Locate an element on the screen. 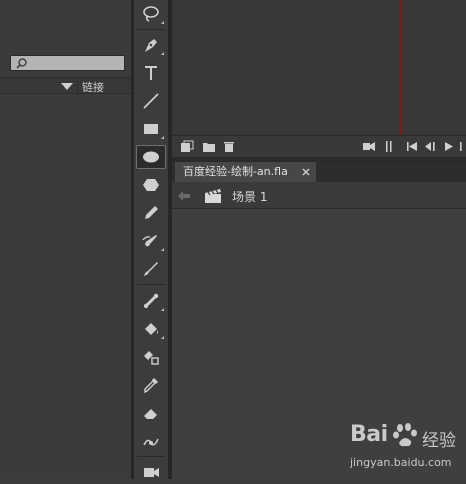 The height and width of the screenshot is (484, 466). edit-bar: 场景 1 is located at coordinates (319, 195).